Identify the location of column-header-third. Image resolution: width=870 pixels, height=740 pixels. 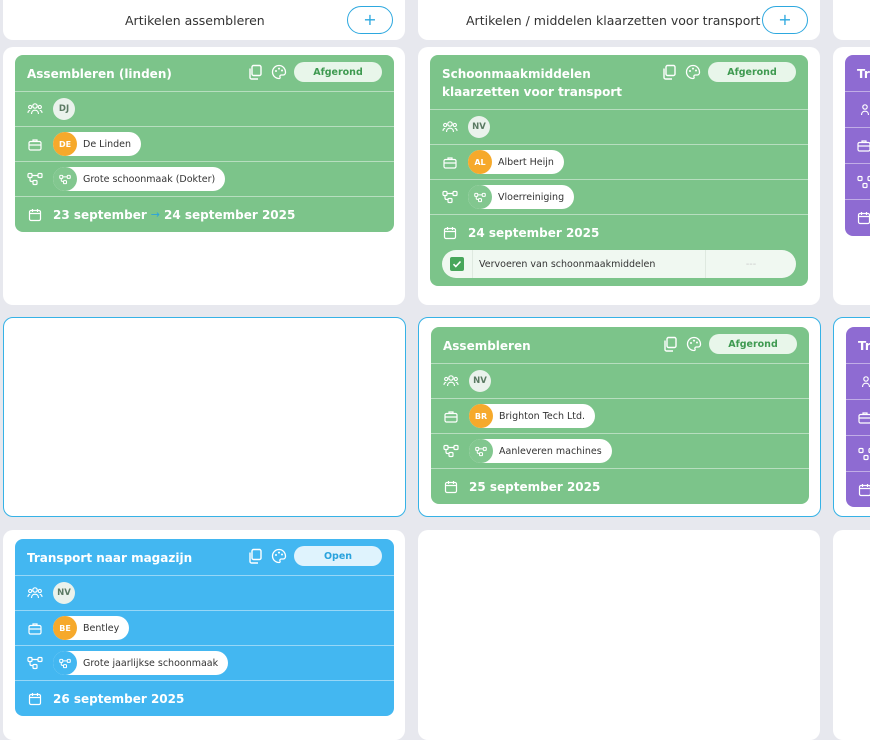
(851, 20).